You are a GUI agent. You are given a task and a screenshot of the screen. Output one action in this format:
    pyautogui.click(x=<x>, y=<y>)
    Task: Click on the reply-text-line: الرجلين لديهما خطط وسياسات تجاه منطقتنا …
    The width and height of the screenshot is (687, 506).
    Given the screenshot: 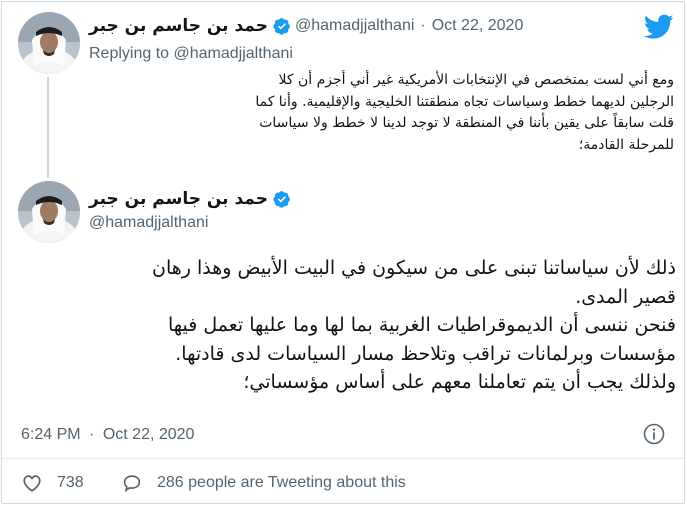 What is the action you would take?
    pyautogui.click(x=464, y=101)
    